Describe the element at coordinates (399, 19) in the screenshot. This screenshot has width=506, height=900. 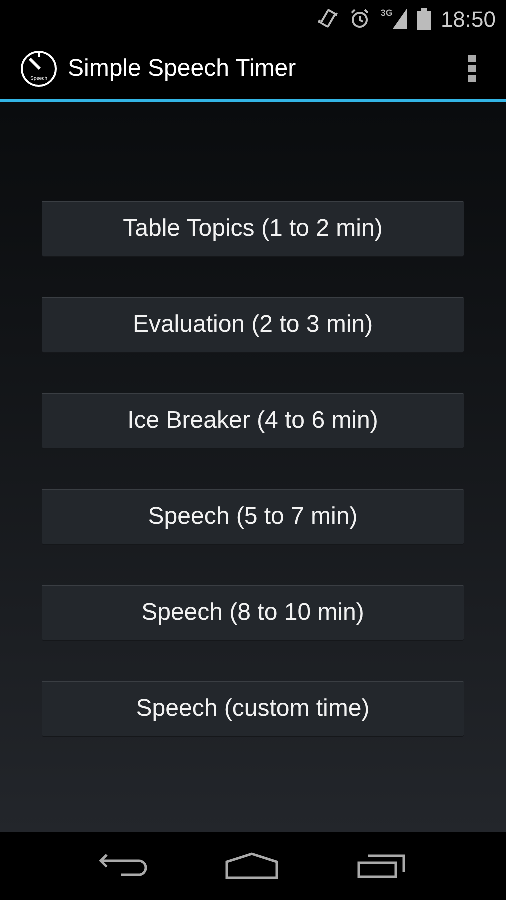
I see `signal-icon` at that location.